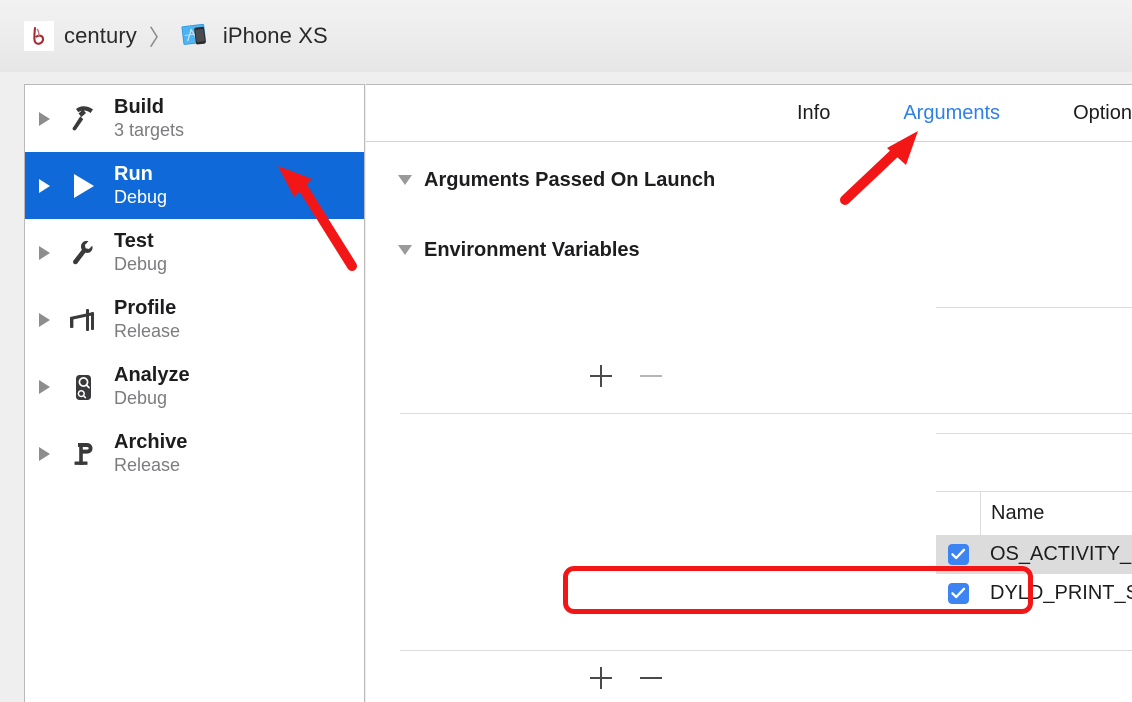  What do you see at coordinates (197, 36) in the screenshot?
I see `iphone-device-icon` at bounding box center [197, 36].